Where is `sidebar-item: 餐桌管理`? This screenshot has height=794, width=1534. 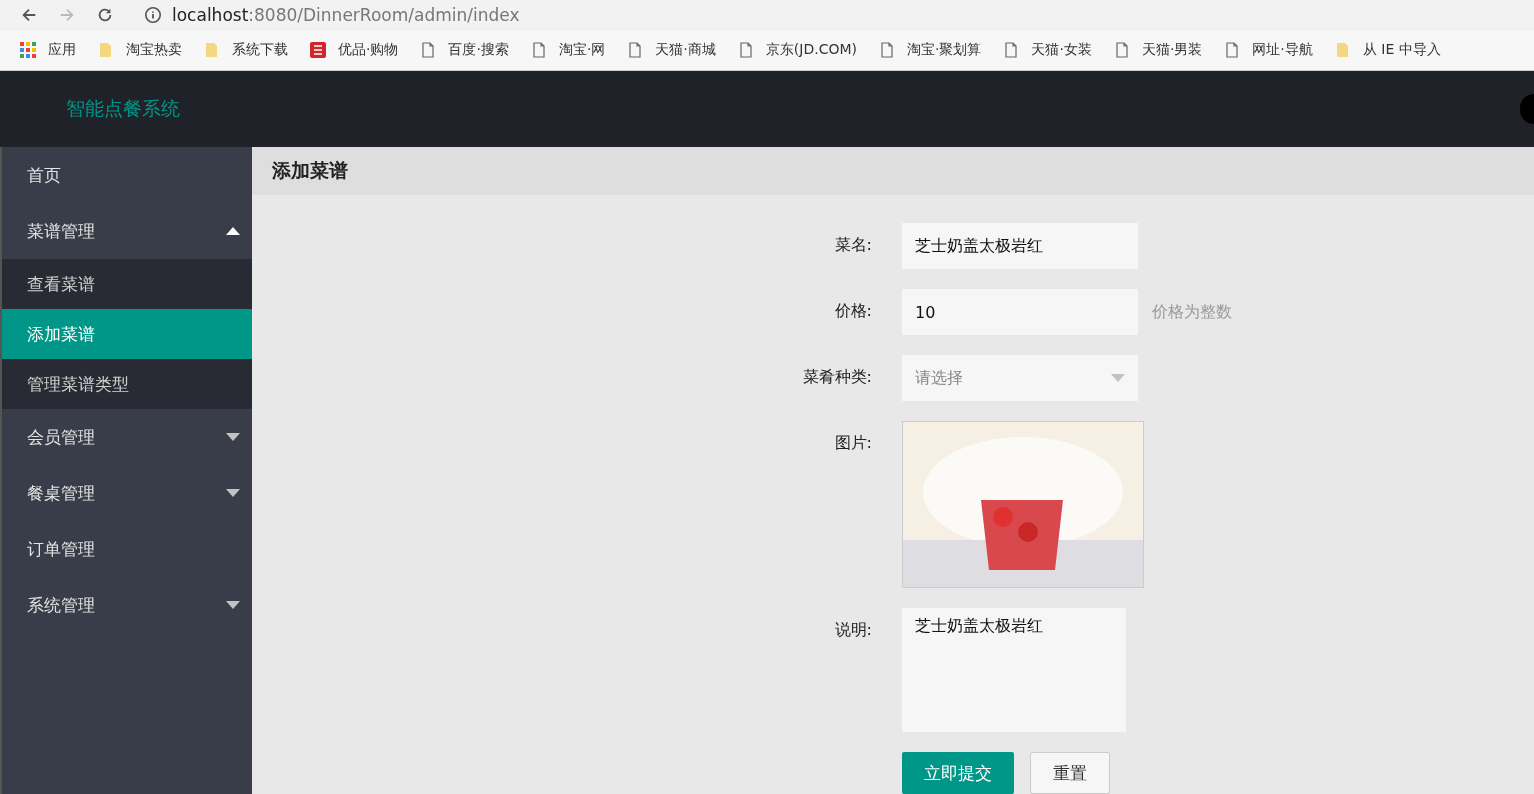 sidebar-item: 餐桌管理 is located at coordinates (127, 493).